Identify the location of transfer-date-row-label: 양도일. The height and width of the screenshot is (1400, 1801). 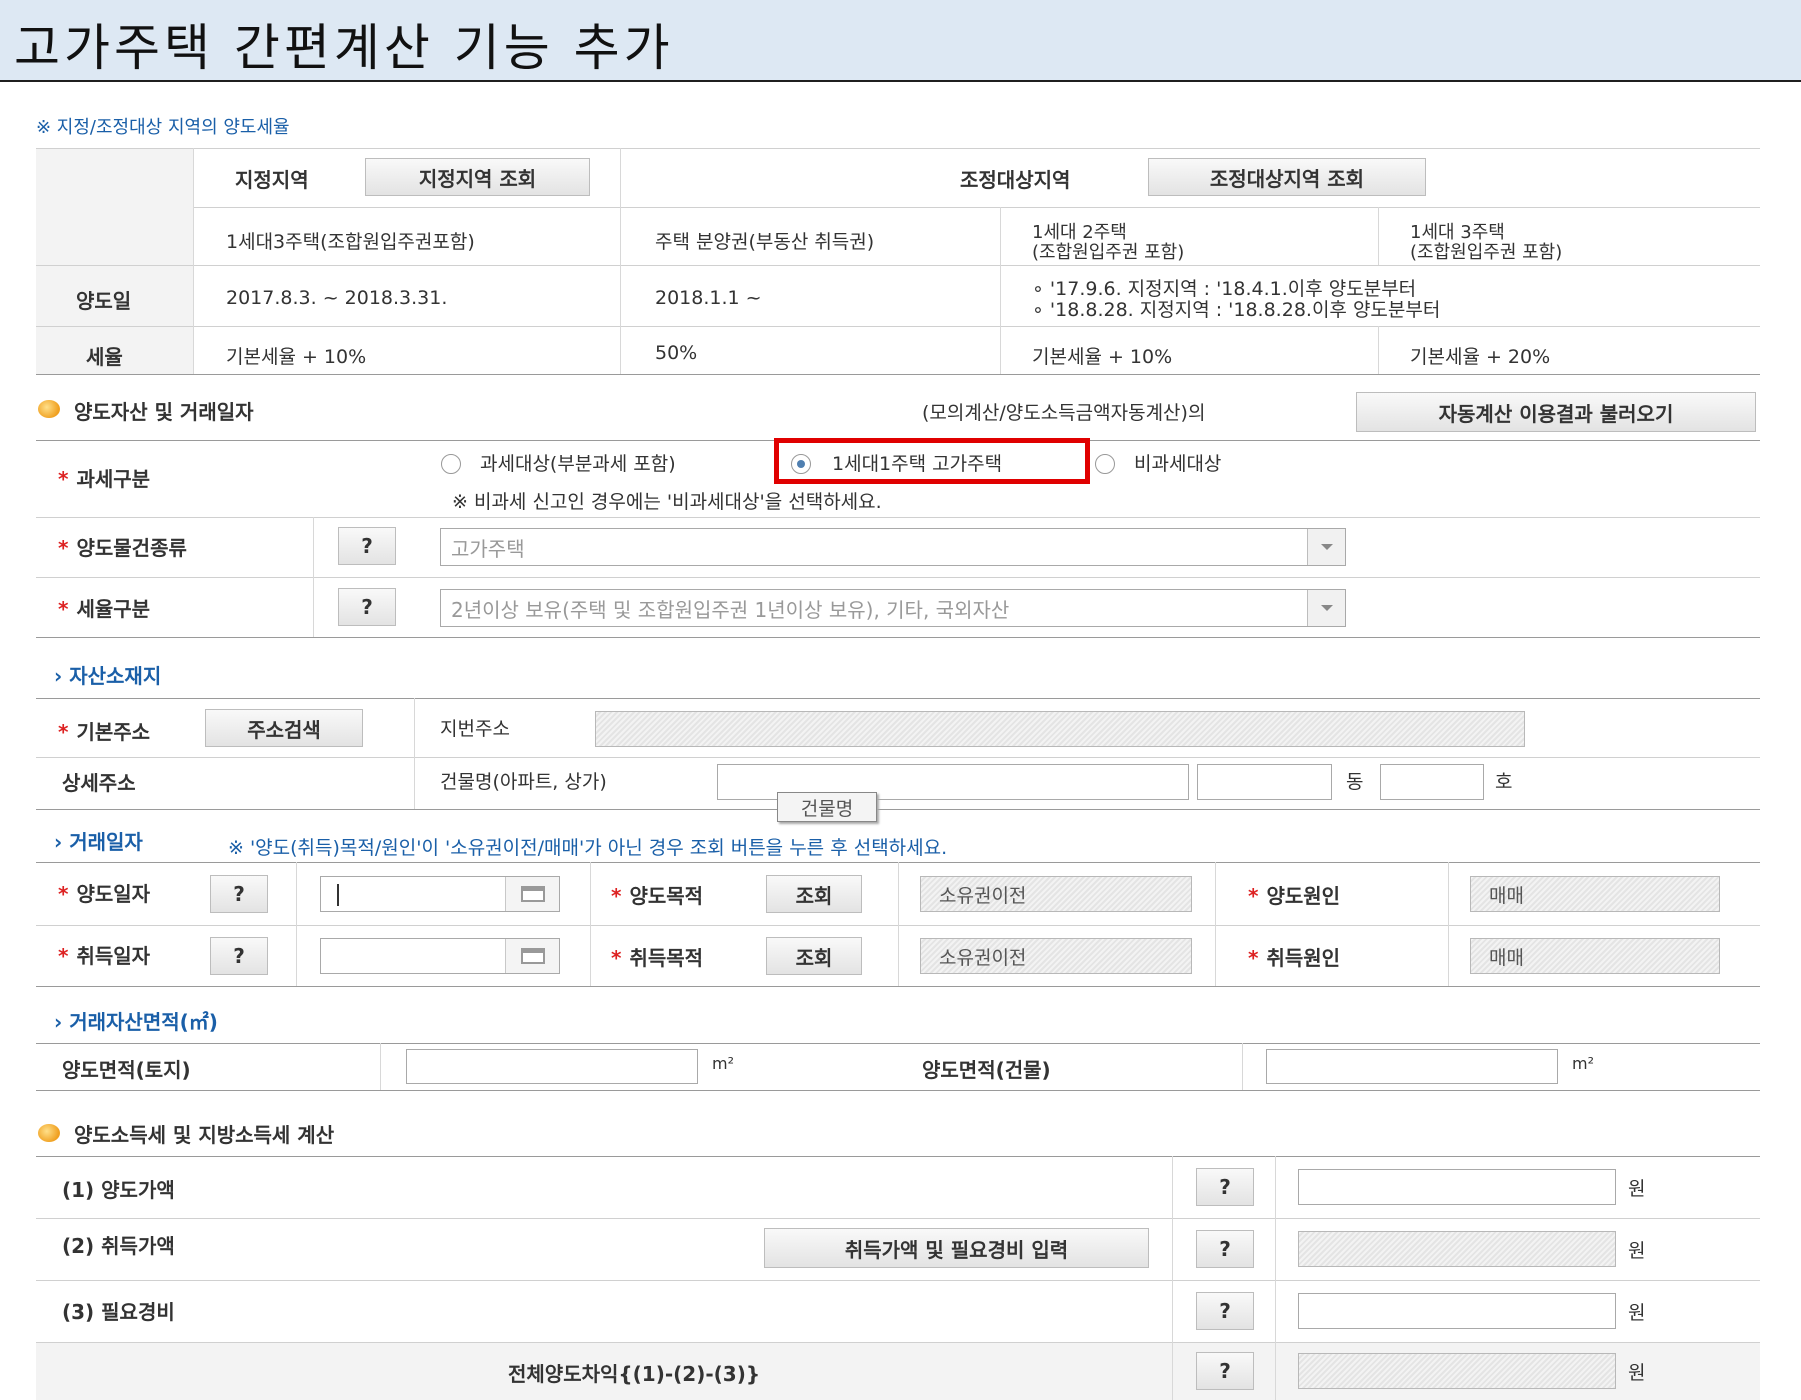
(104, 301).